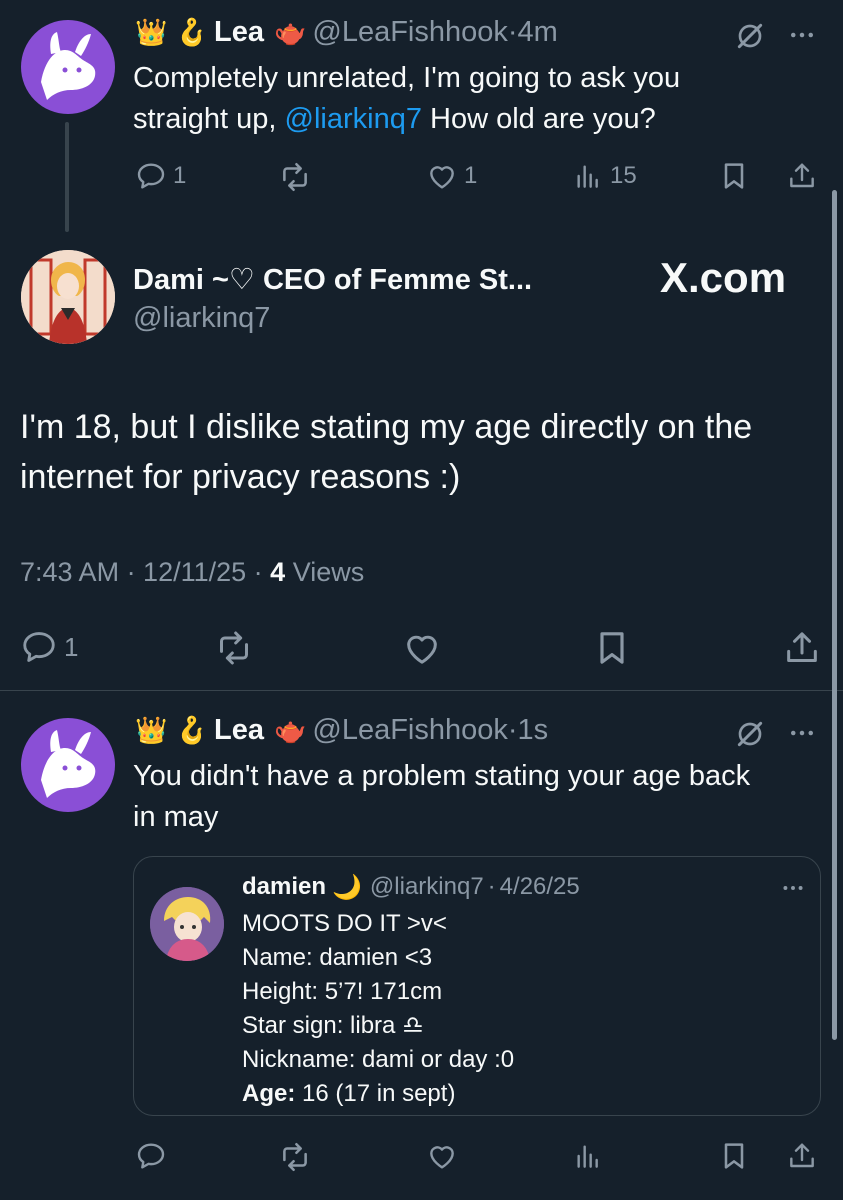  I want to click on quote-line: Name: damien <3, so click(337, 957).